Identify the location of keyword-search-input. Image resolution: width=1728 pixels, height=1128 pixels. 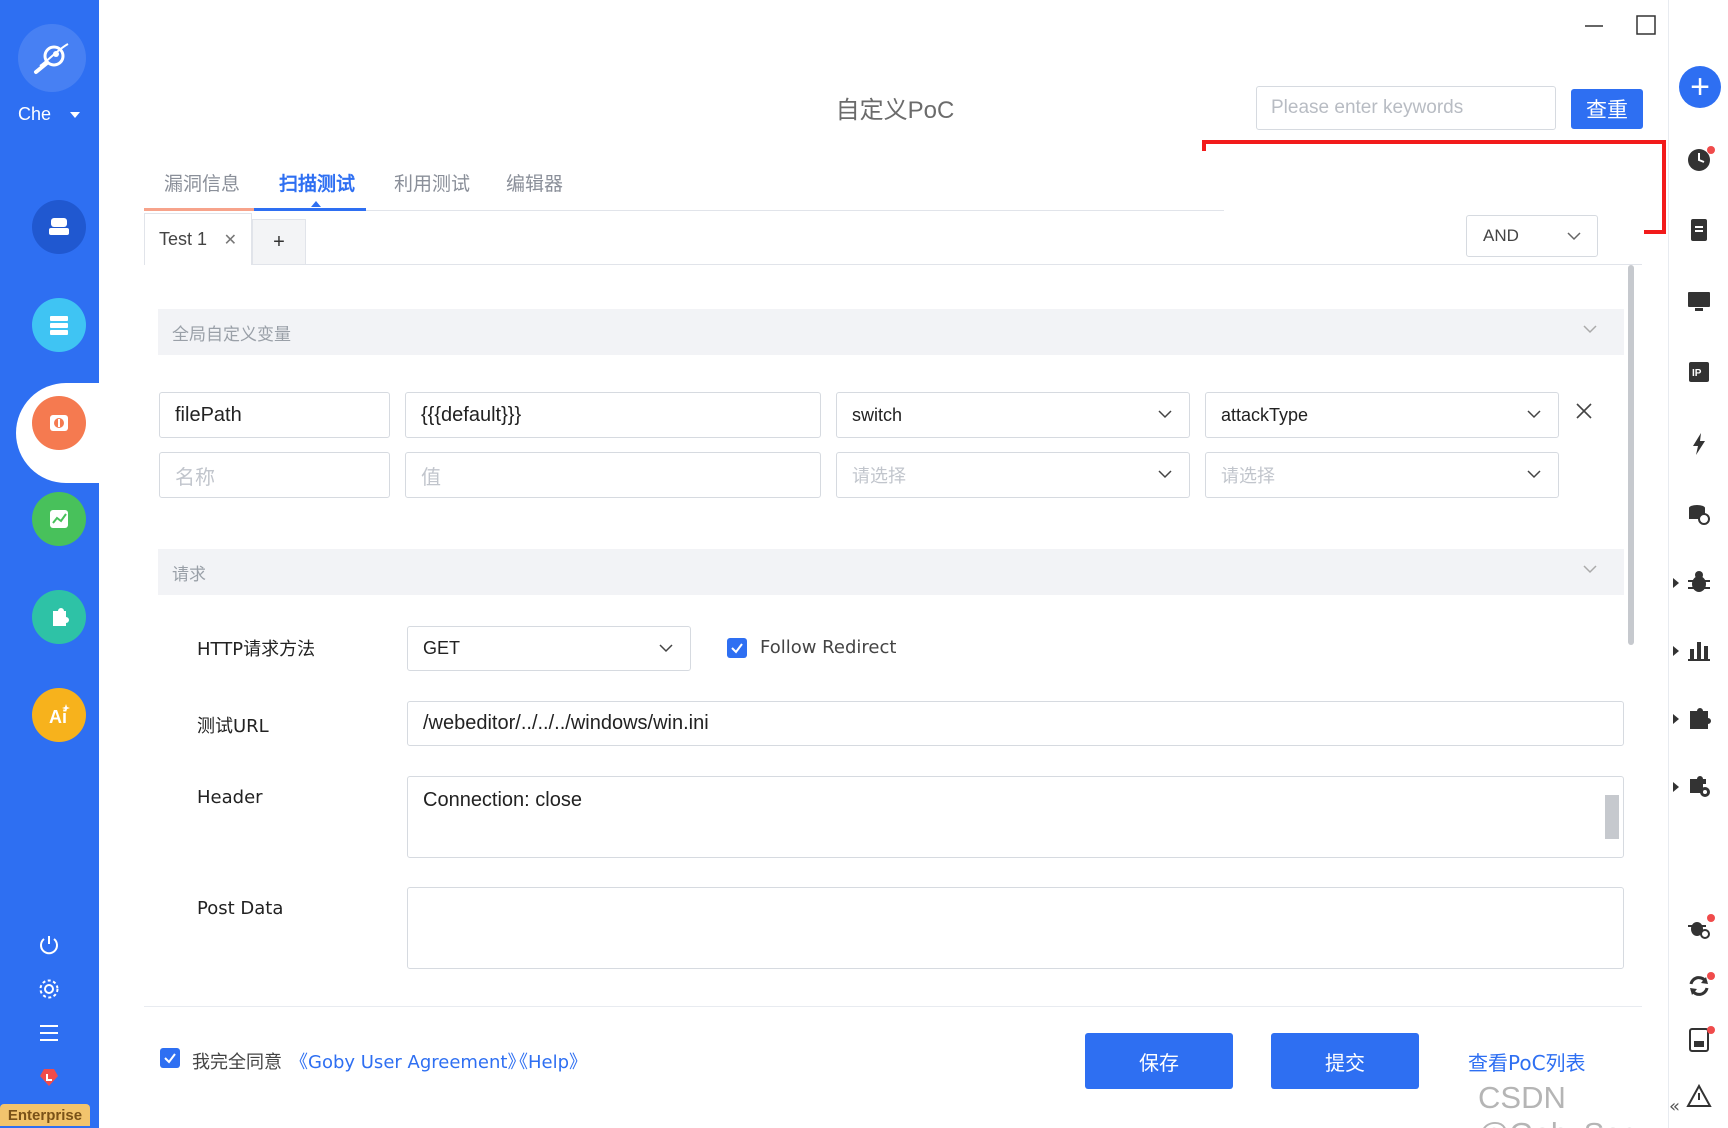
(1406, 108).